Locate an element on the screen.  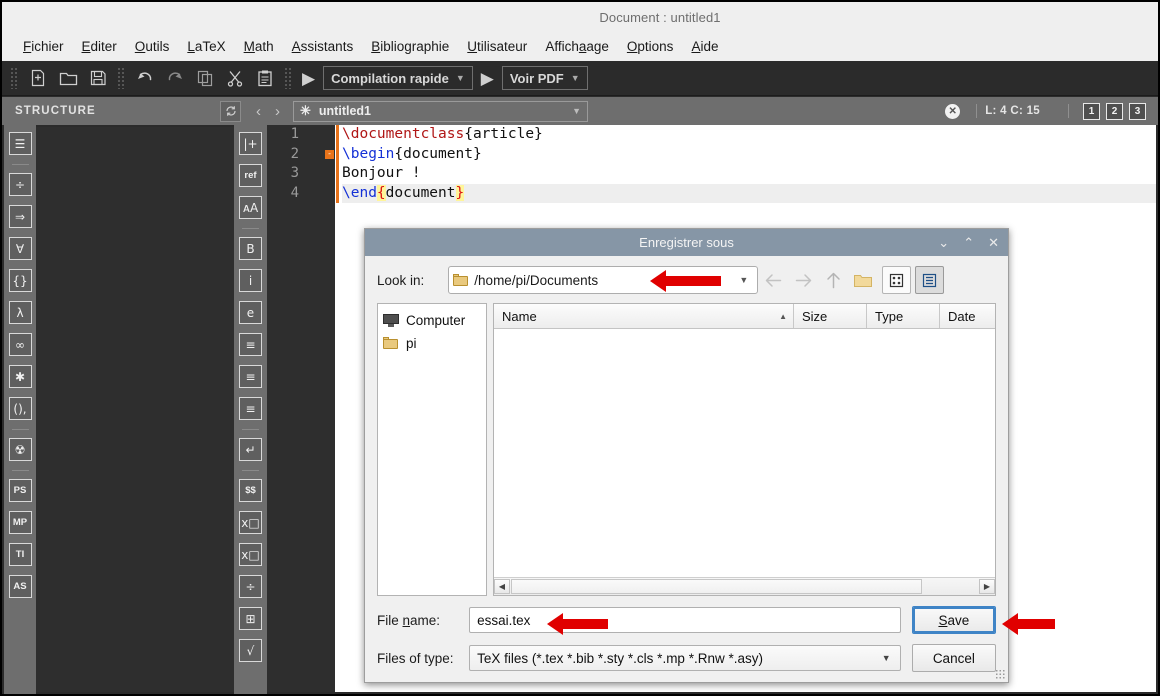
math-mode-icon: $$ is located at coordinates (250, 490).